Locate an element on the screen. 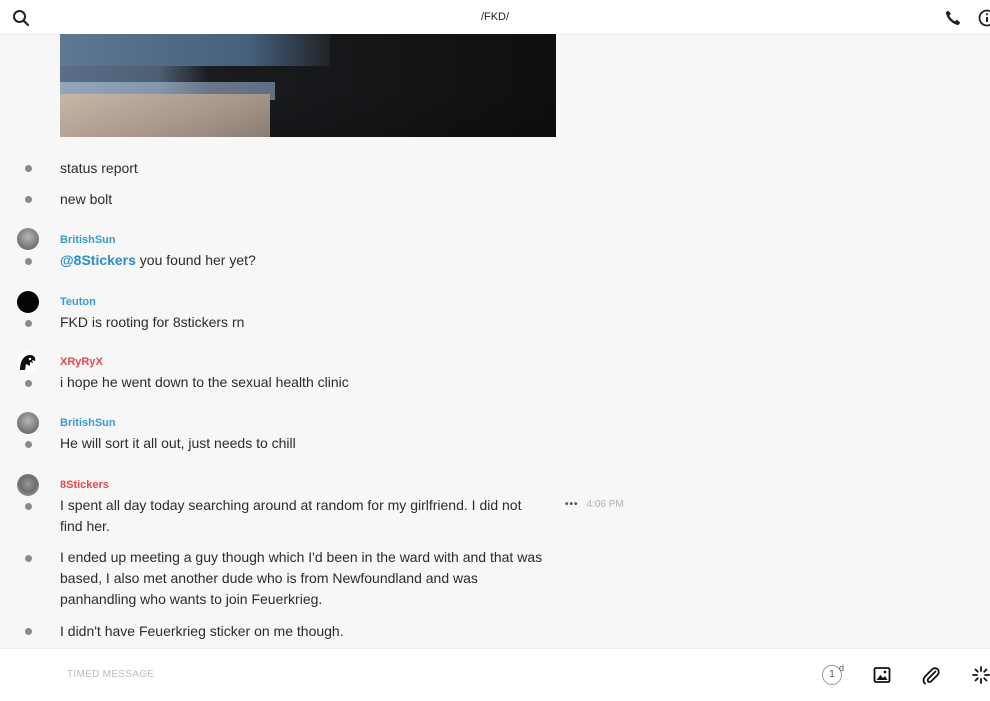 This screenshot has width=990, height=701. message-timestamp: 4:06 PM is located at coordinates (605, 504).